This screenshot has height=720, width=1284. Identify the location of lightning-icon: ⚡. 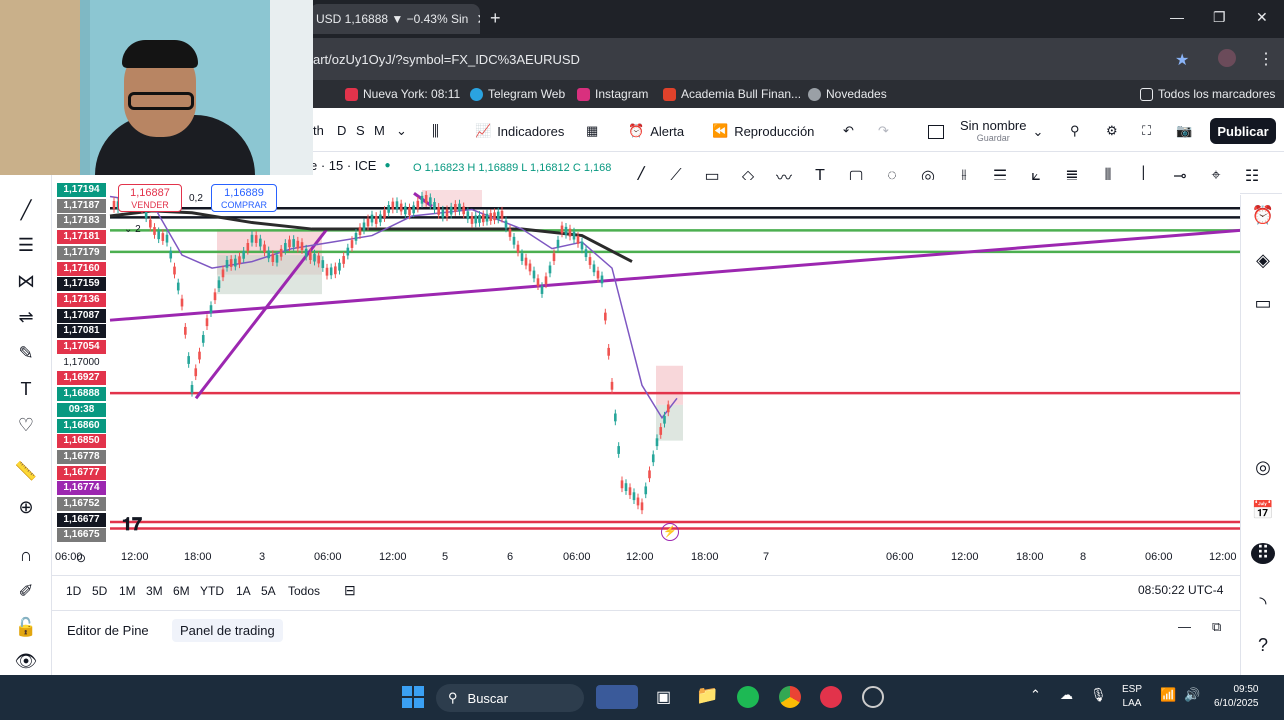
(670, 532).